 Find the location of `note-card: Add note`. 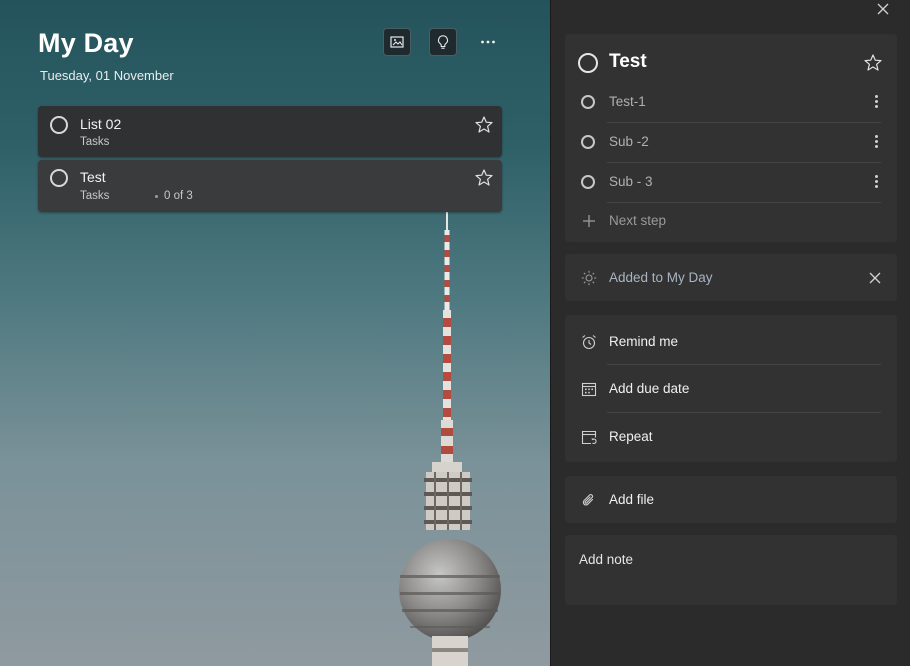

note-card: Add note is located at coordinates (731, 570).